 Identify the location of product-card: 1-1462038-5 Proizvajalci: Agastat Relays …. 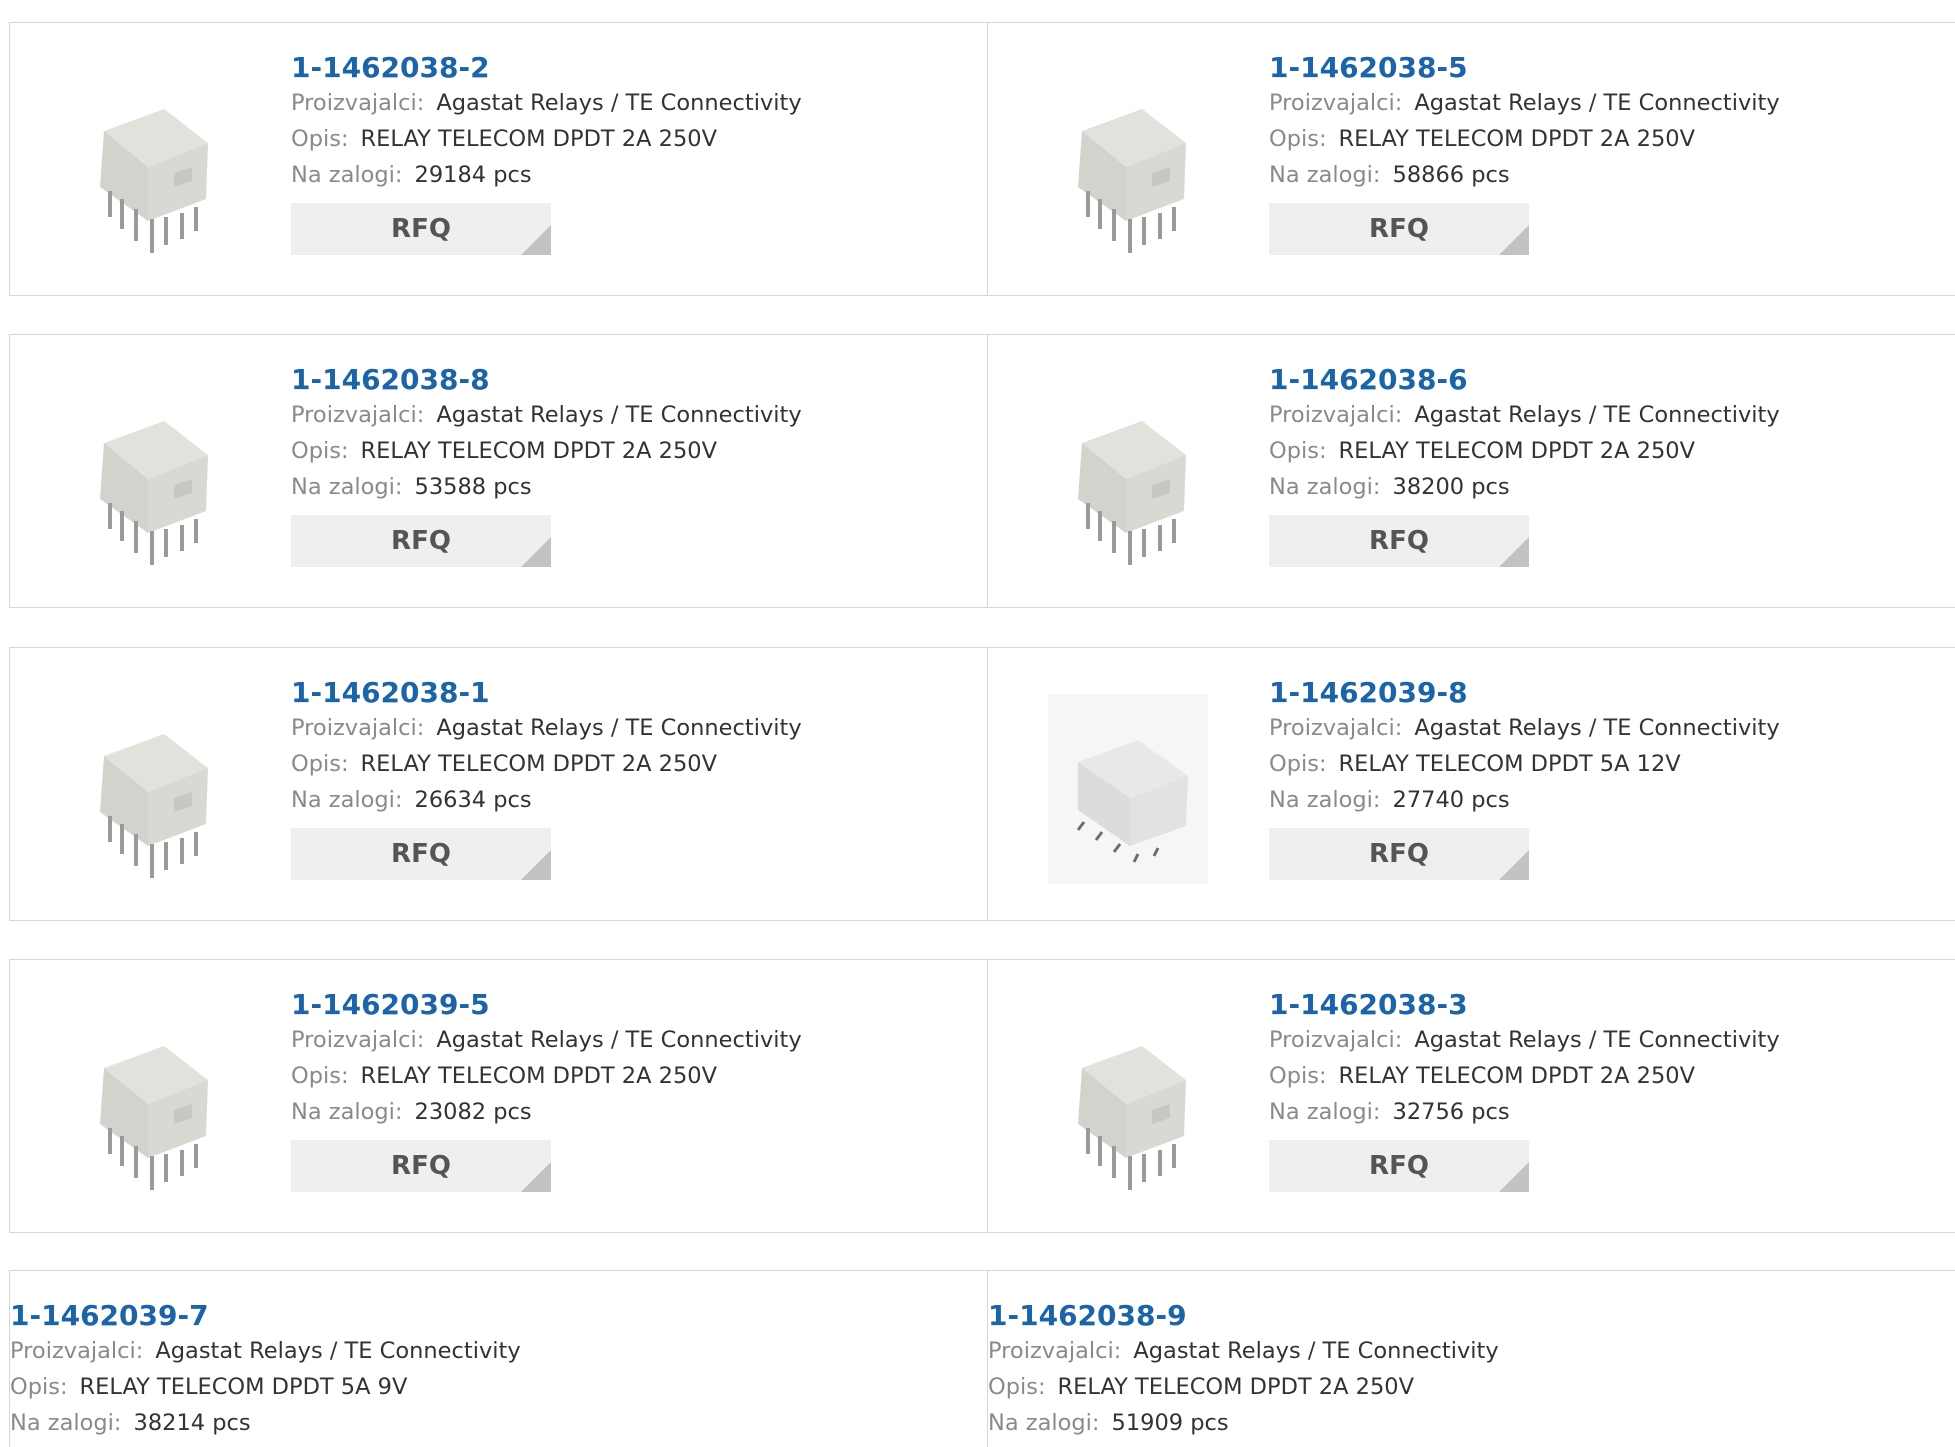
(1471, 159).